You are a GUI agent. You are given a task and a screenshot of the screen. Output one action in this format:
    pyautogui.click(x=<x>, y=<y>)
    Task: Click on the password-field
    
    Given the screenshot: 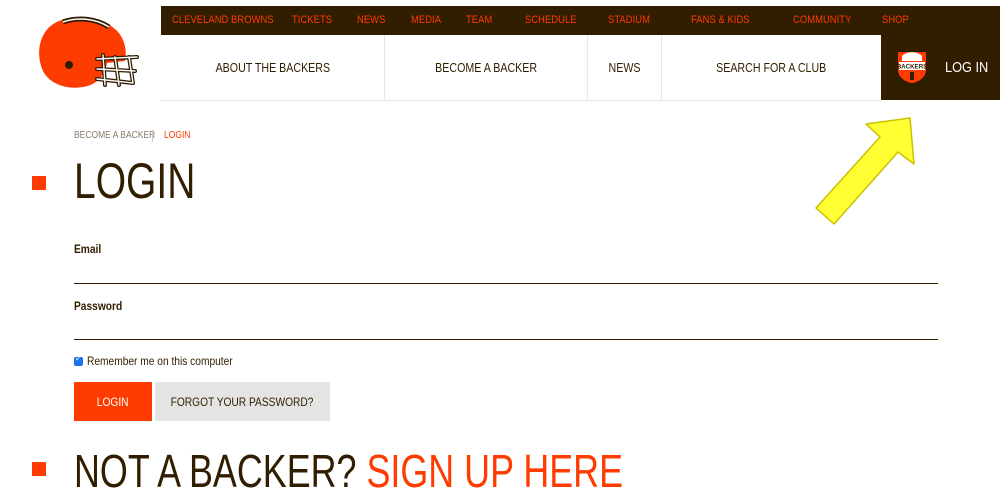 What is the action you would take?
    pyautogui.click(x=506, y=328)
    